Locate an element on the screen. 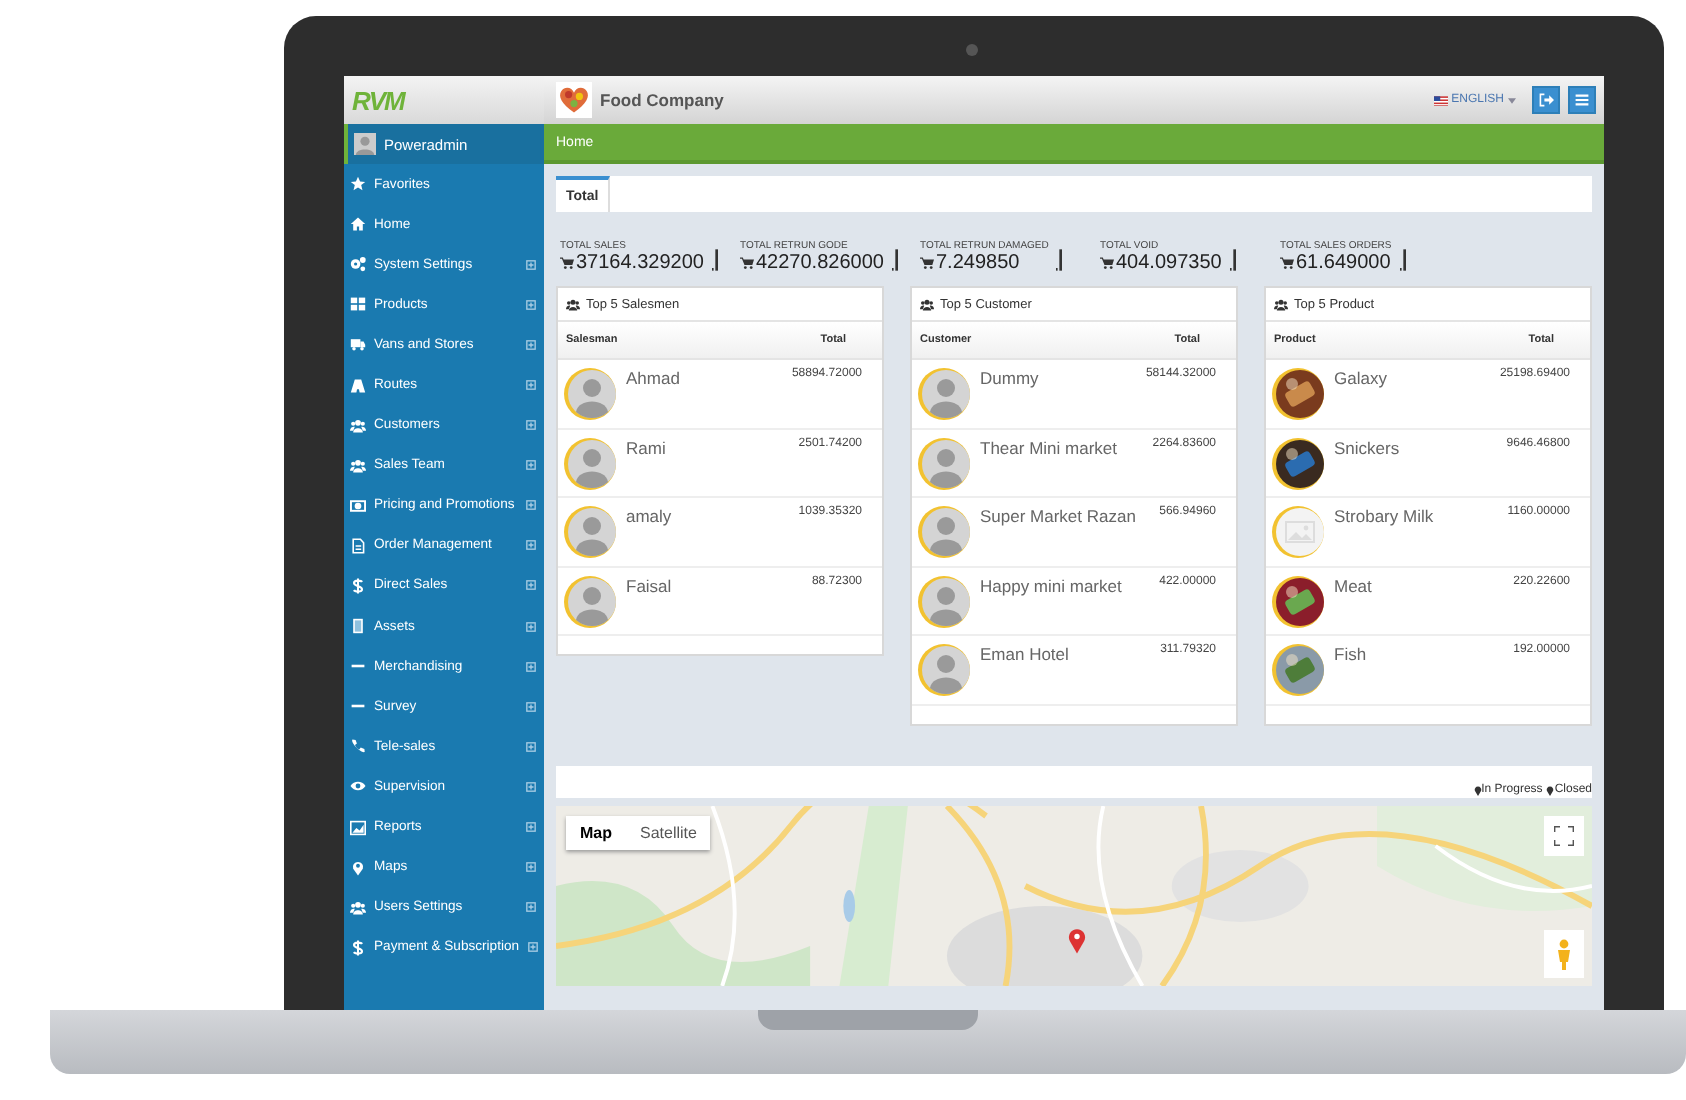 The width and height of the screenshot is (1686, 1100). name-cell-text: amaly is located at coordinates (650, 516).